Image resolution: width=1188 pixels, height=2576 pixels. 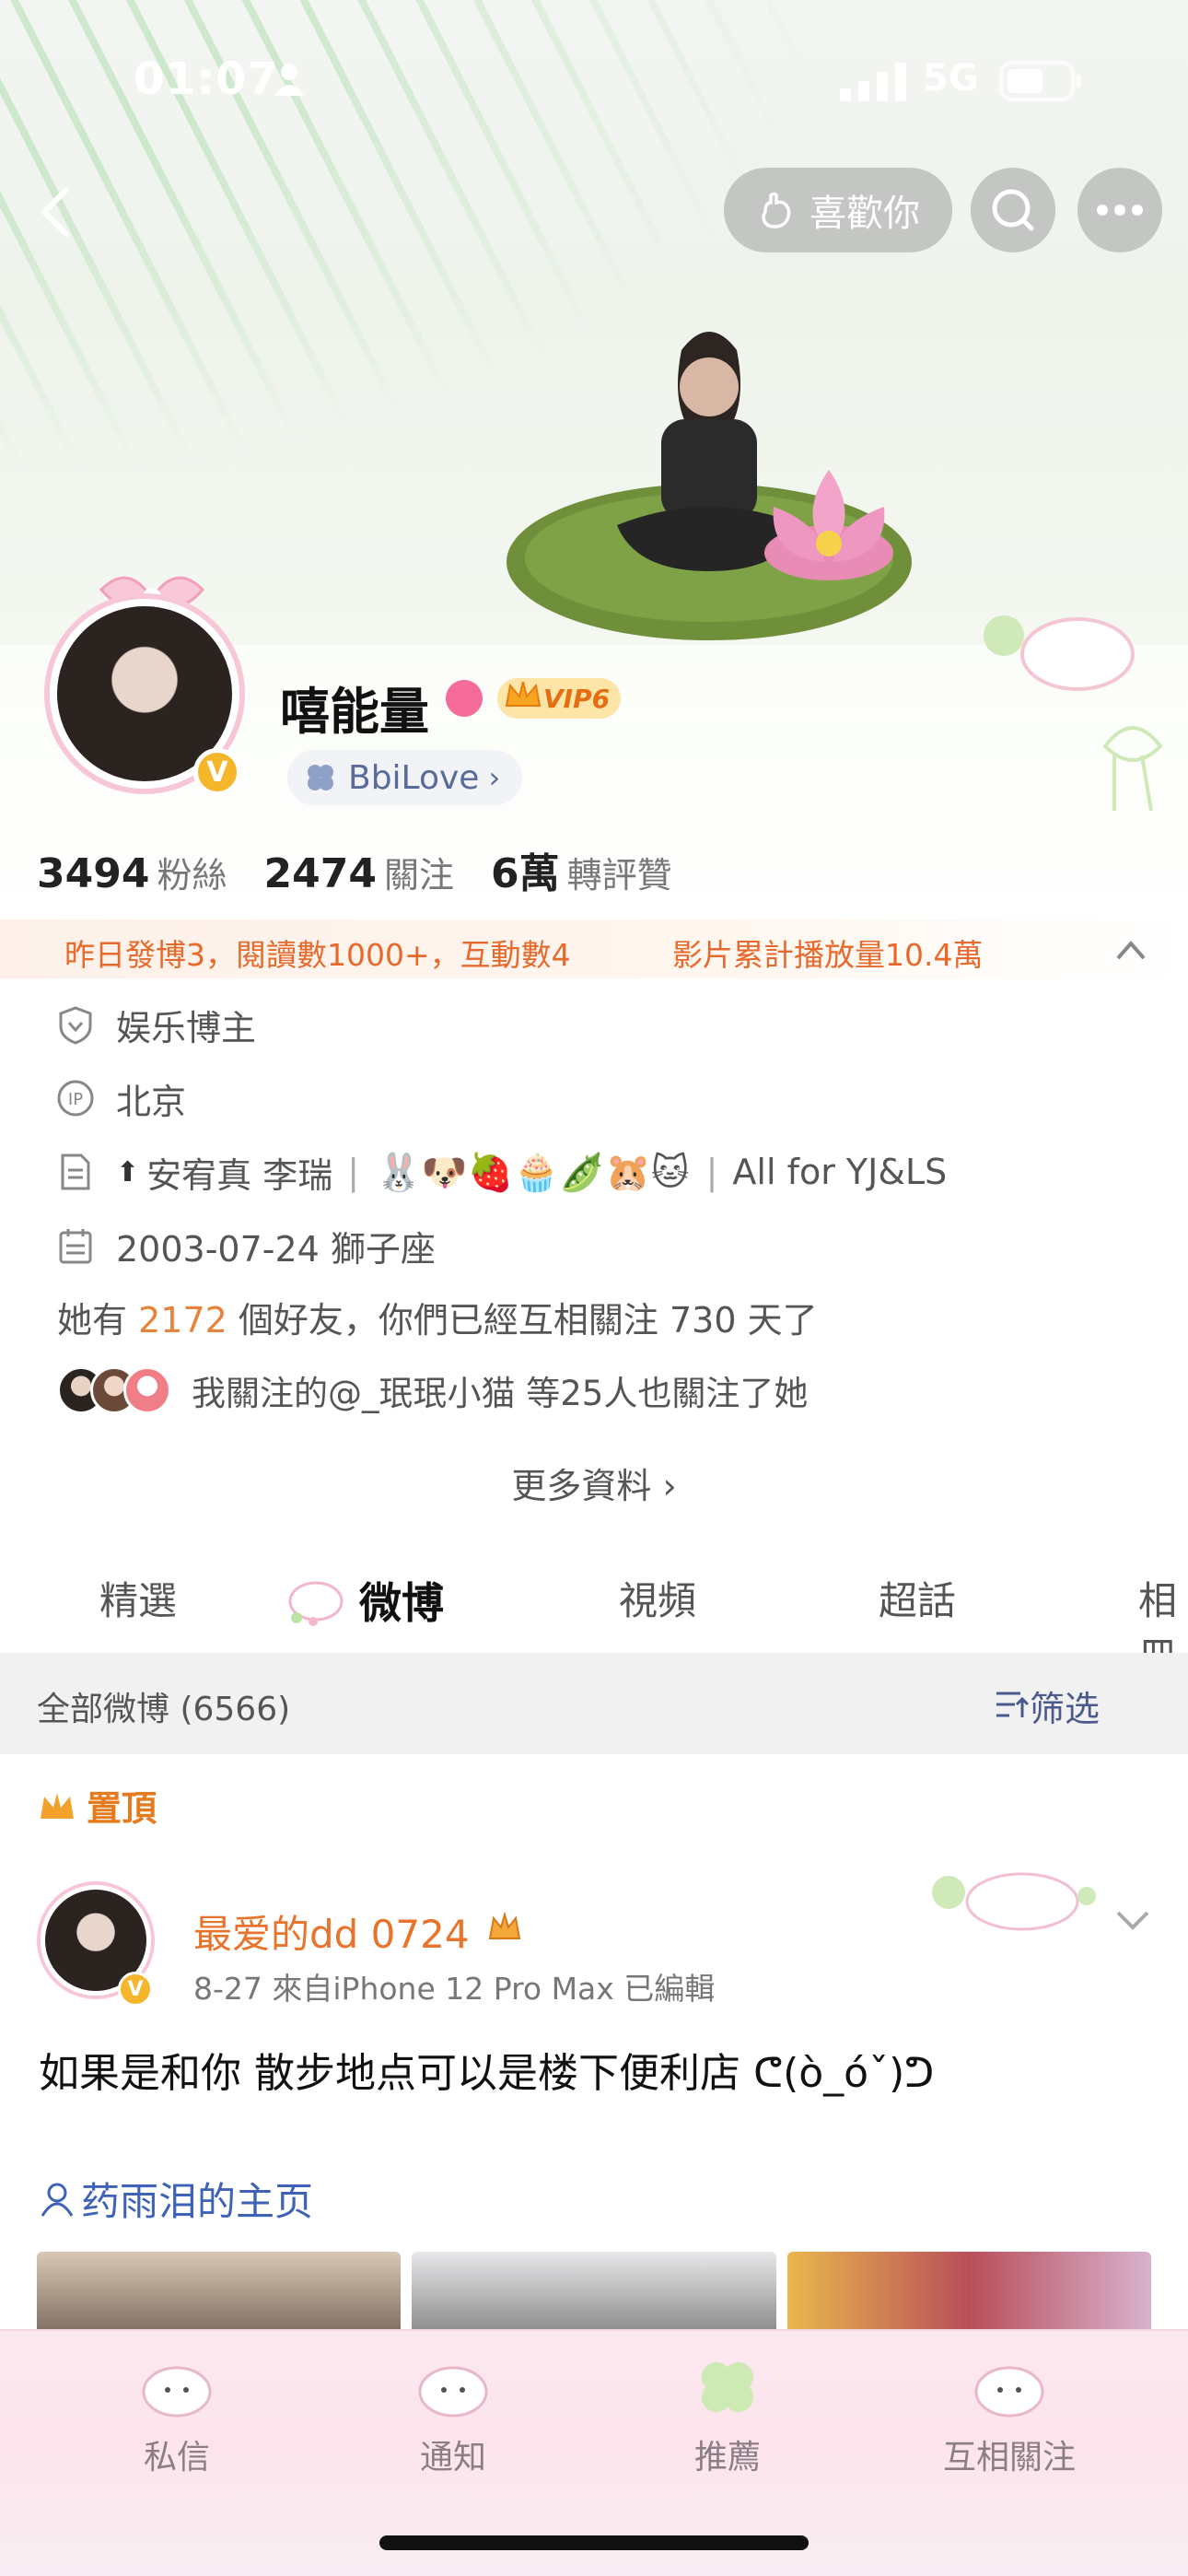 I want to click on like-you-button: 喜歡你, so click(x=838, y=210).